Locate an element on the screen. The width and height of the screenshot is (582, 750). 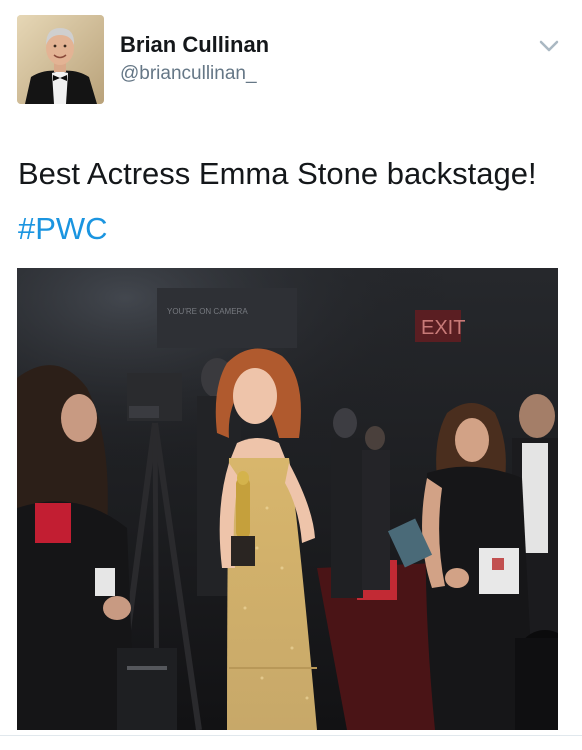
author-handle: @briancullinan_ is located at coordinates (188, 74).